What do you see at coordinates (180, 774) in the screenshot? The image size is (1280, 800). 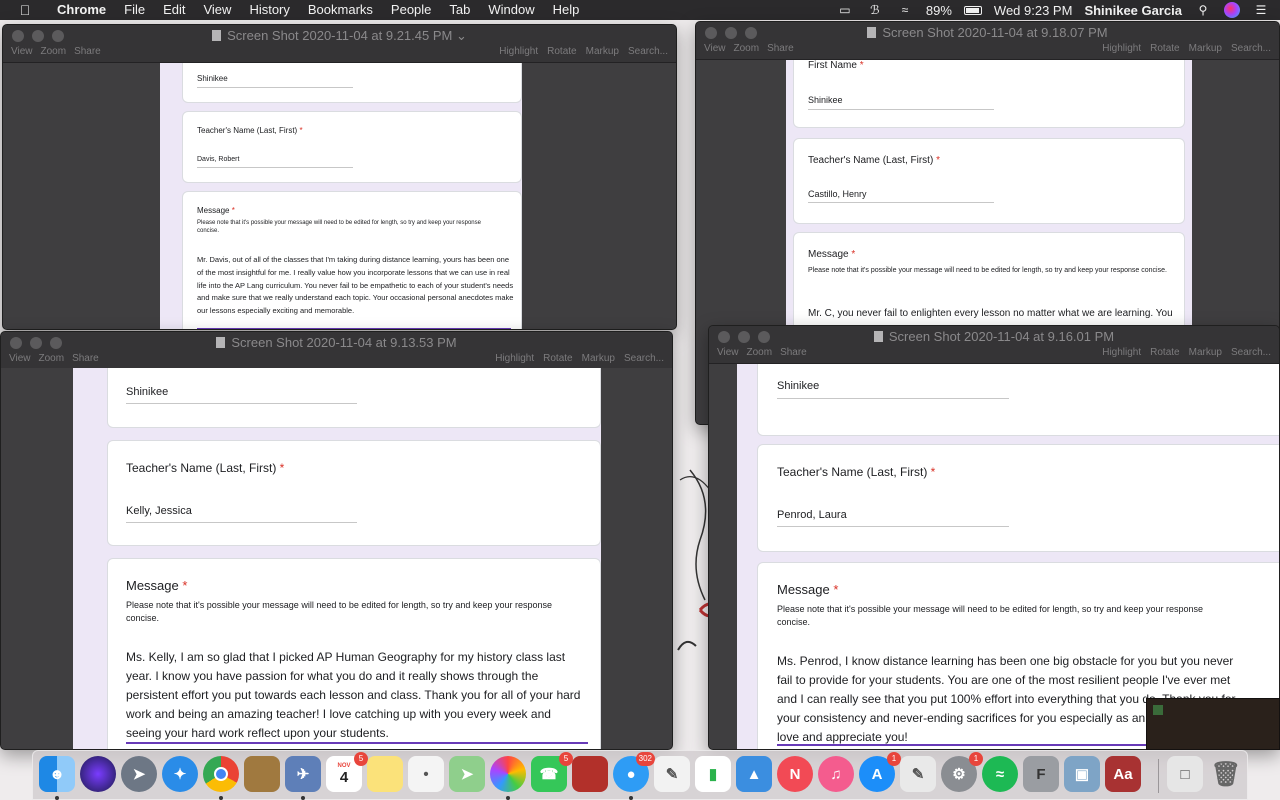 I see `safari-icon: ✦` at bounding box center [180, 774].